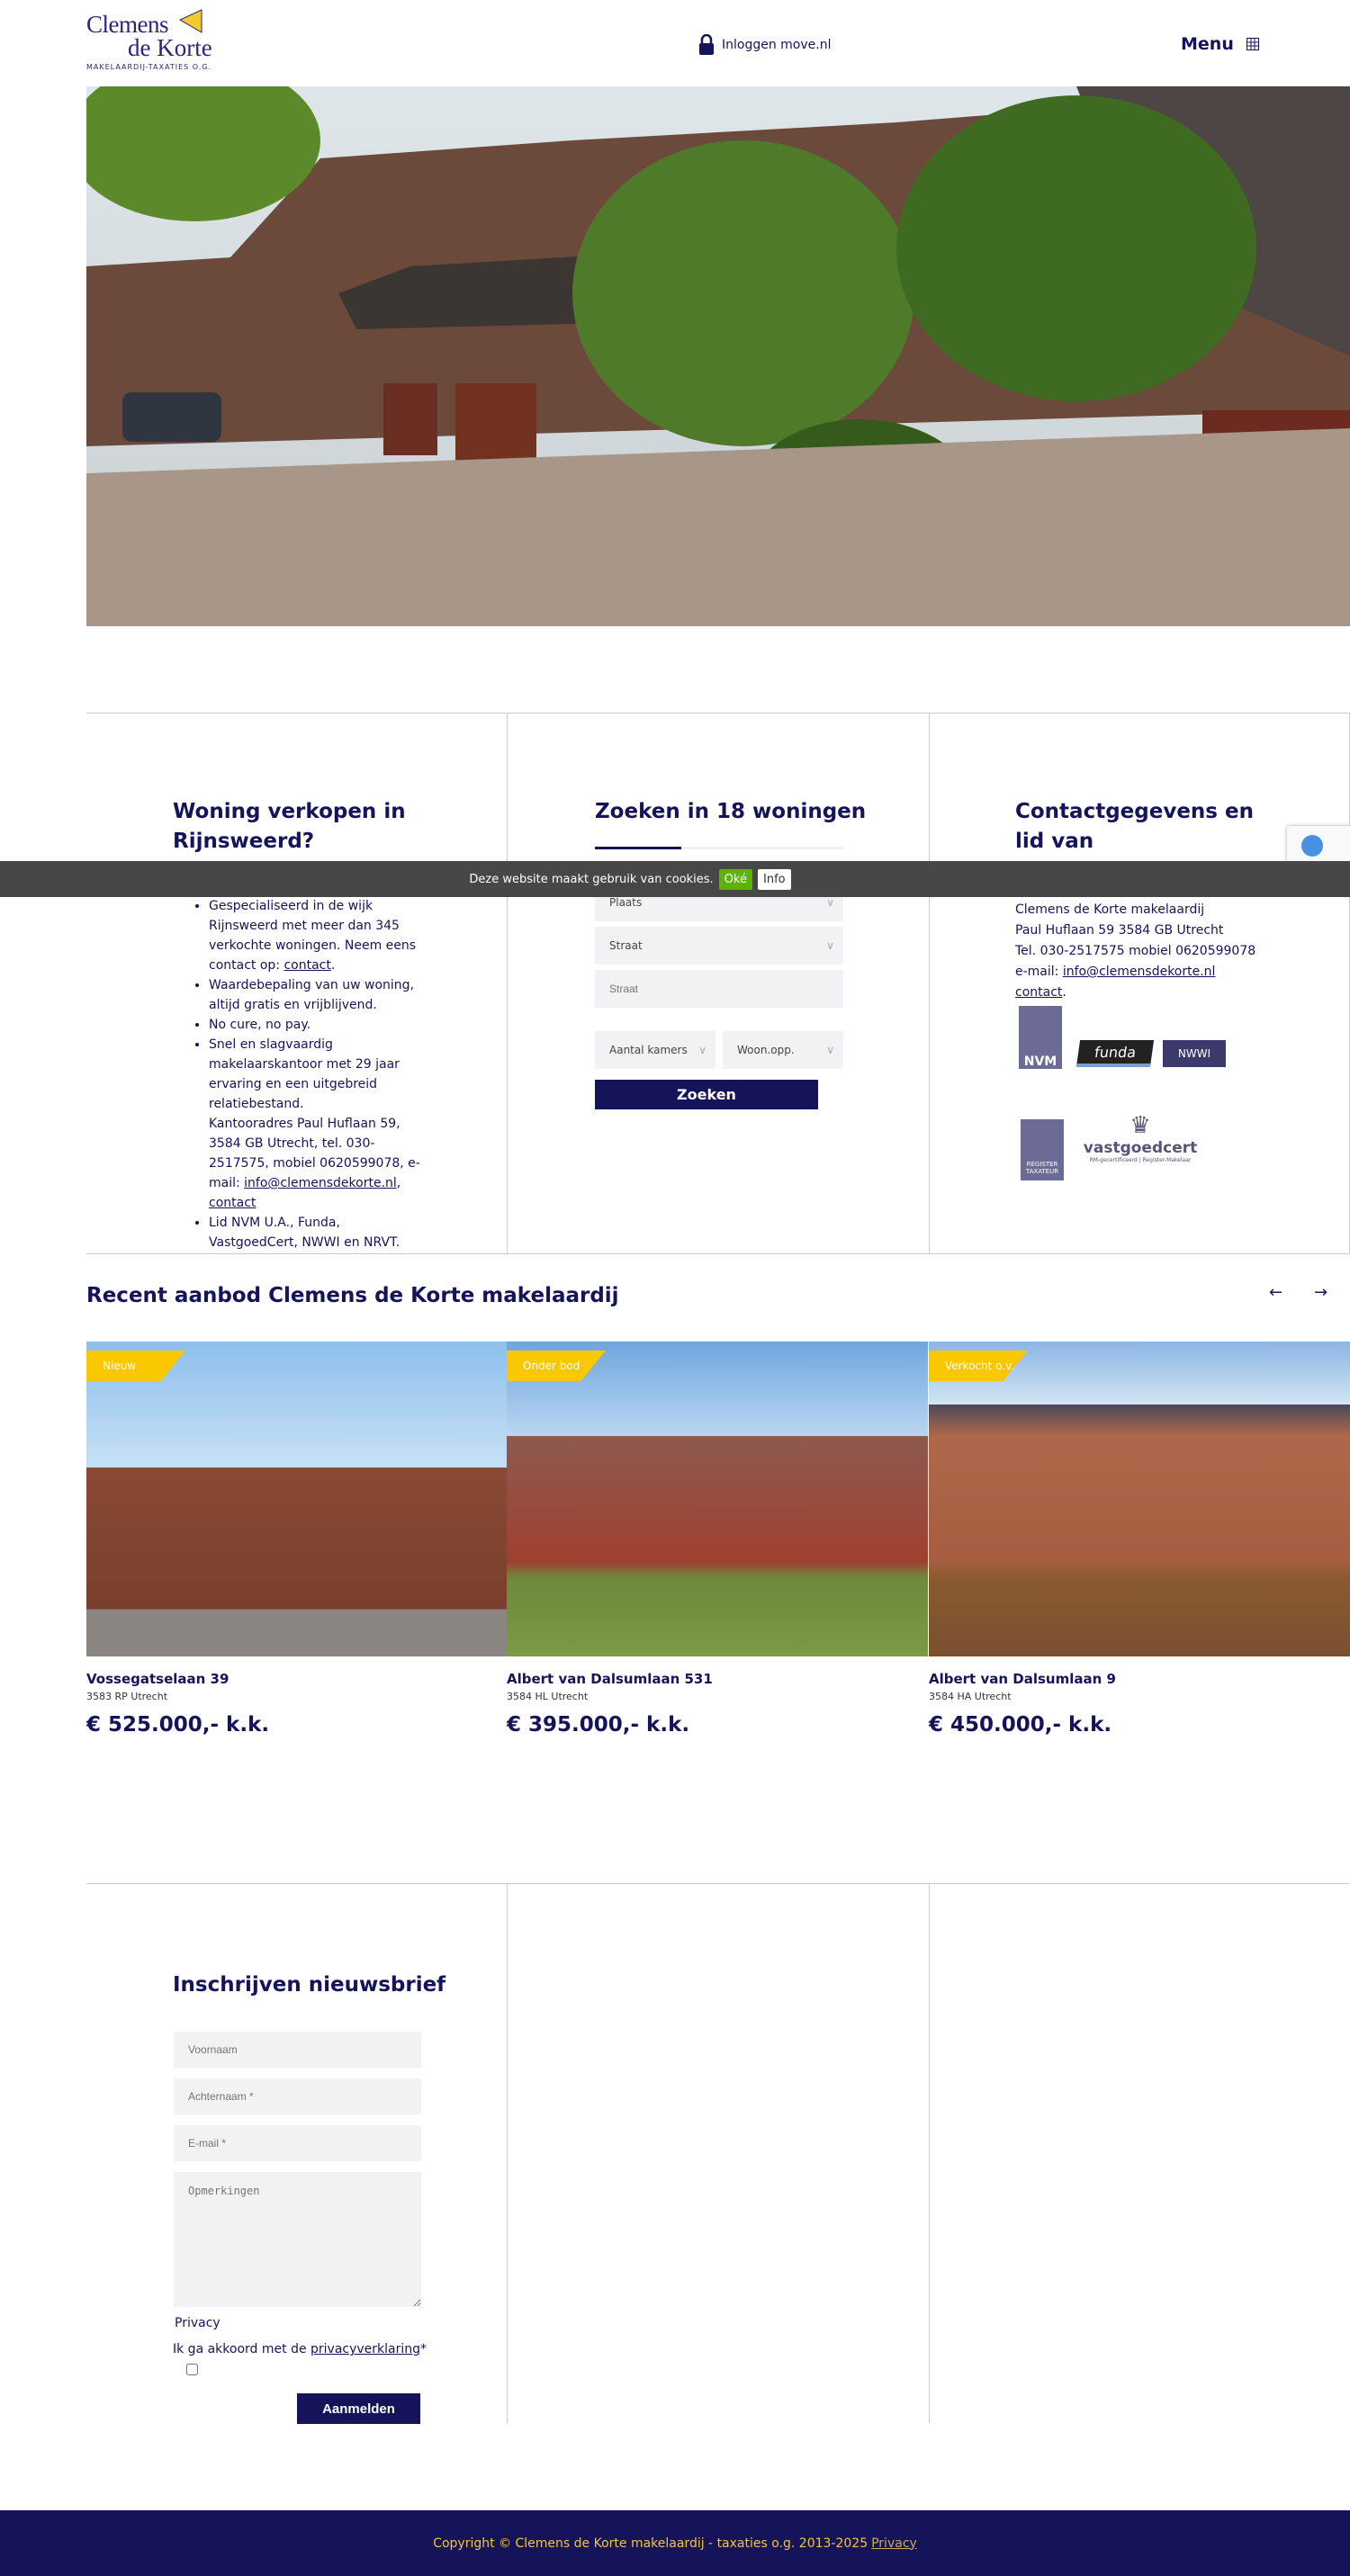 The width and height of the screenshot is (1350, 2576). I want to click on privacy-label: Privacy, so click(198, 2323).